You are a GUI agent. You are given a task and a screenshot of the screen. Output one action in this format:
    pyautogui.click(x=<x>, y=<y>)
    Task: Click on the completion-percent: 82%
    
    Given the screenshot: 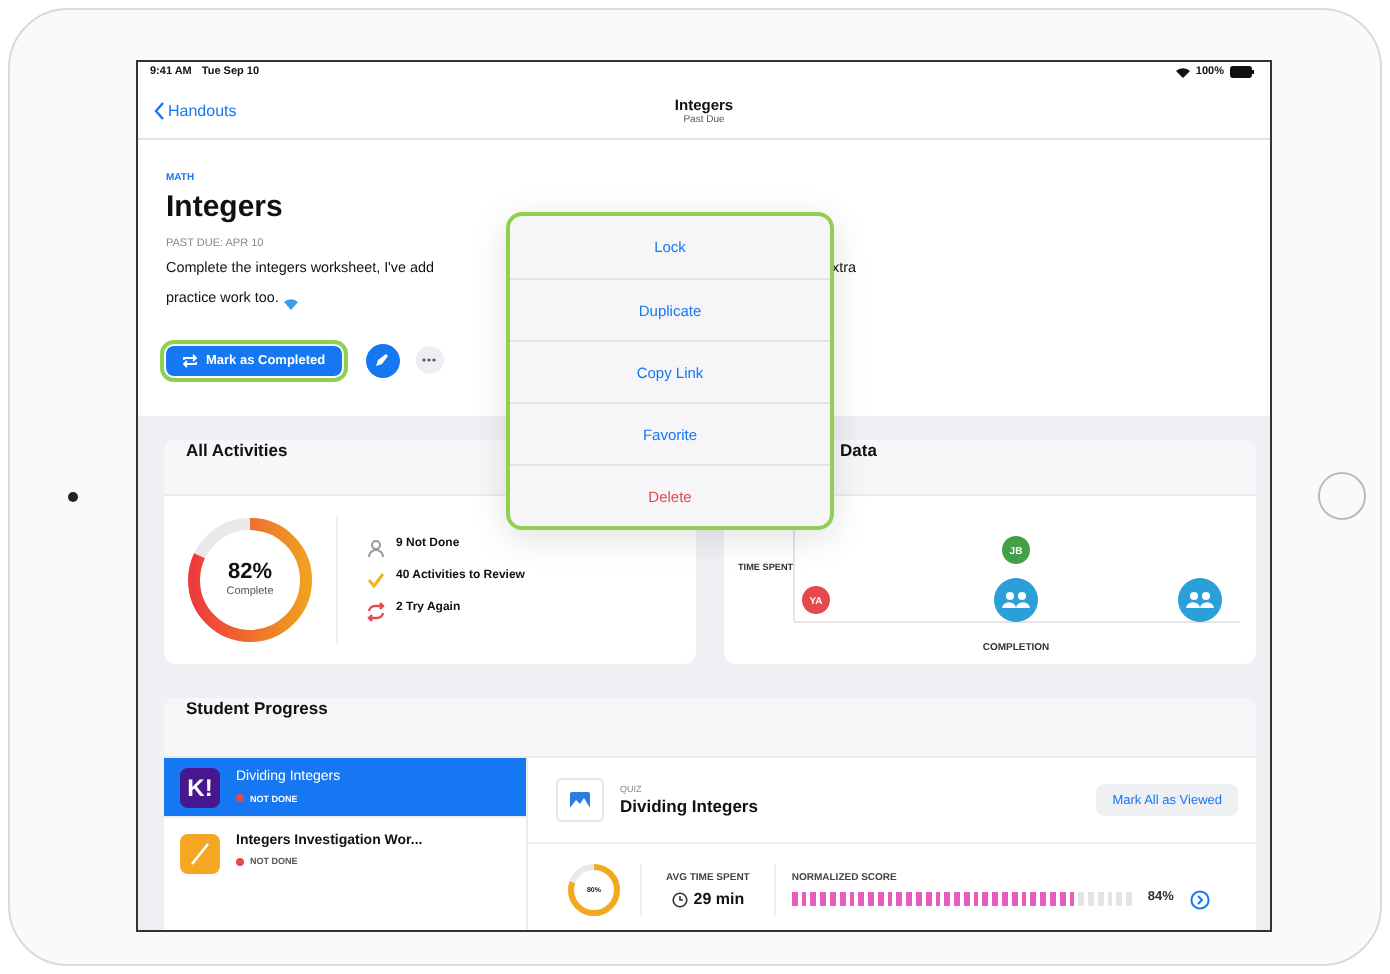 What is the action you would take?
    pyautogui.click(x=250, y=573)
    